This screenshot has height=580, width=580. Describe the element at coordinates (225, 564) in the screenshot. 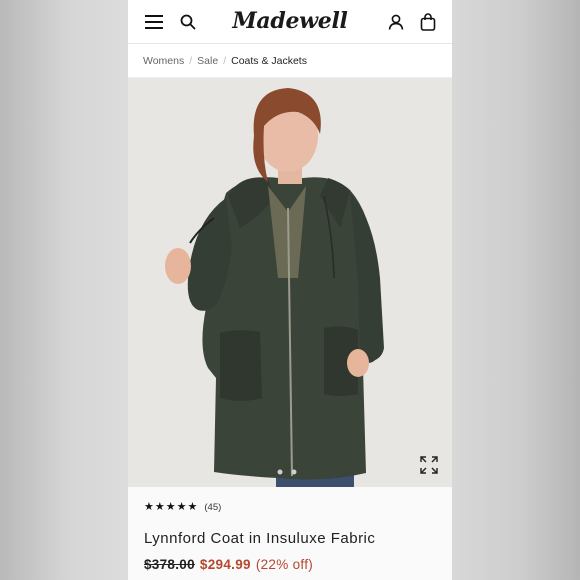

I see `sale-price: $294.99` at that location.